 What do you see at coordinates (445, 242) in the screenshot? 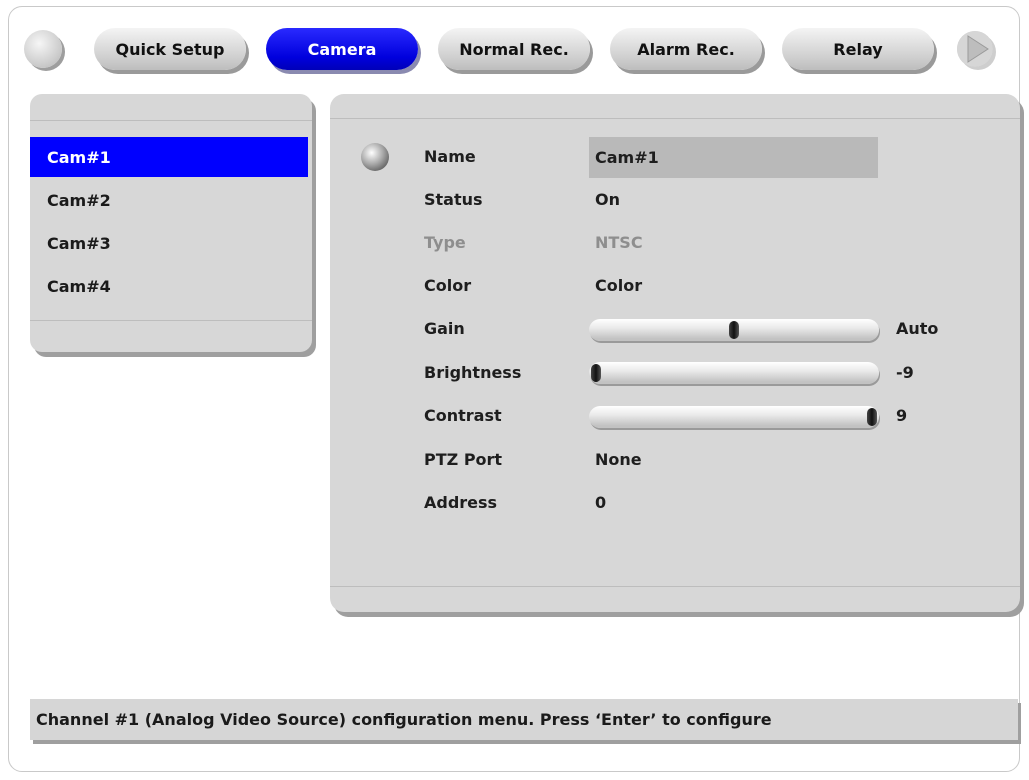
I see `type-label: Type` at bounding box center [445, 242].